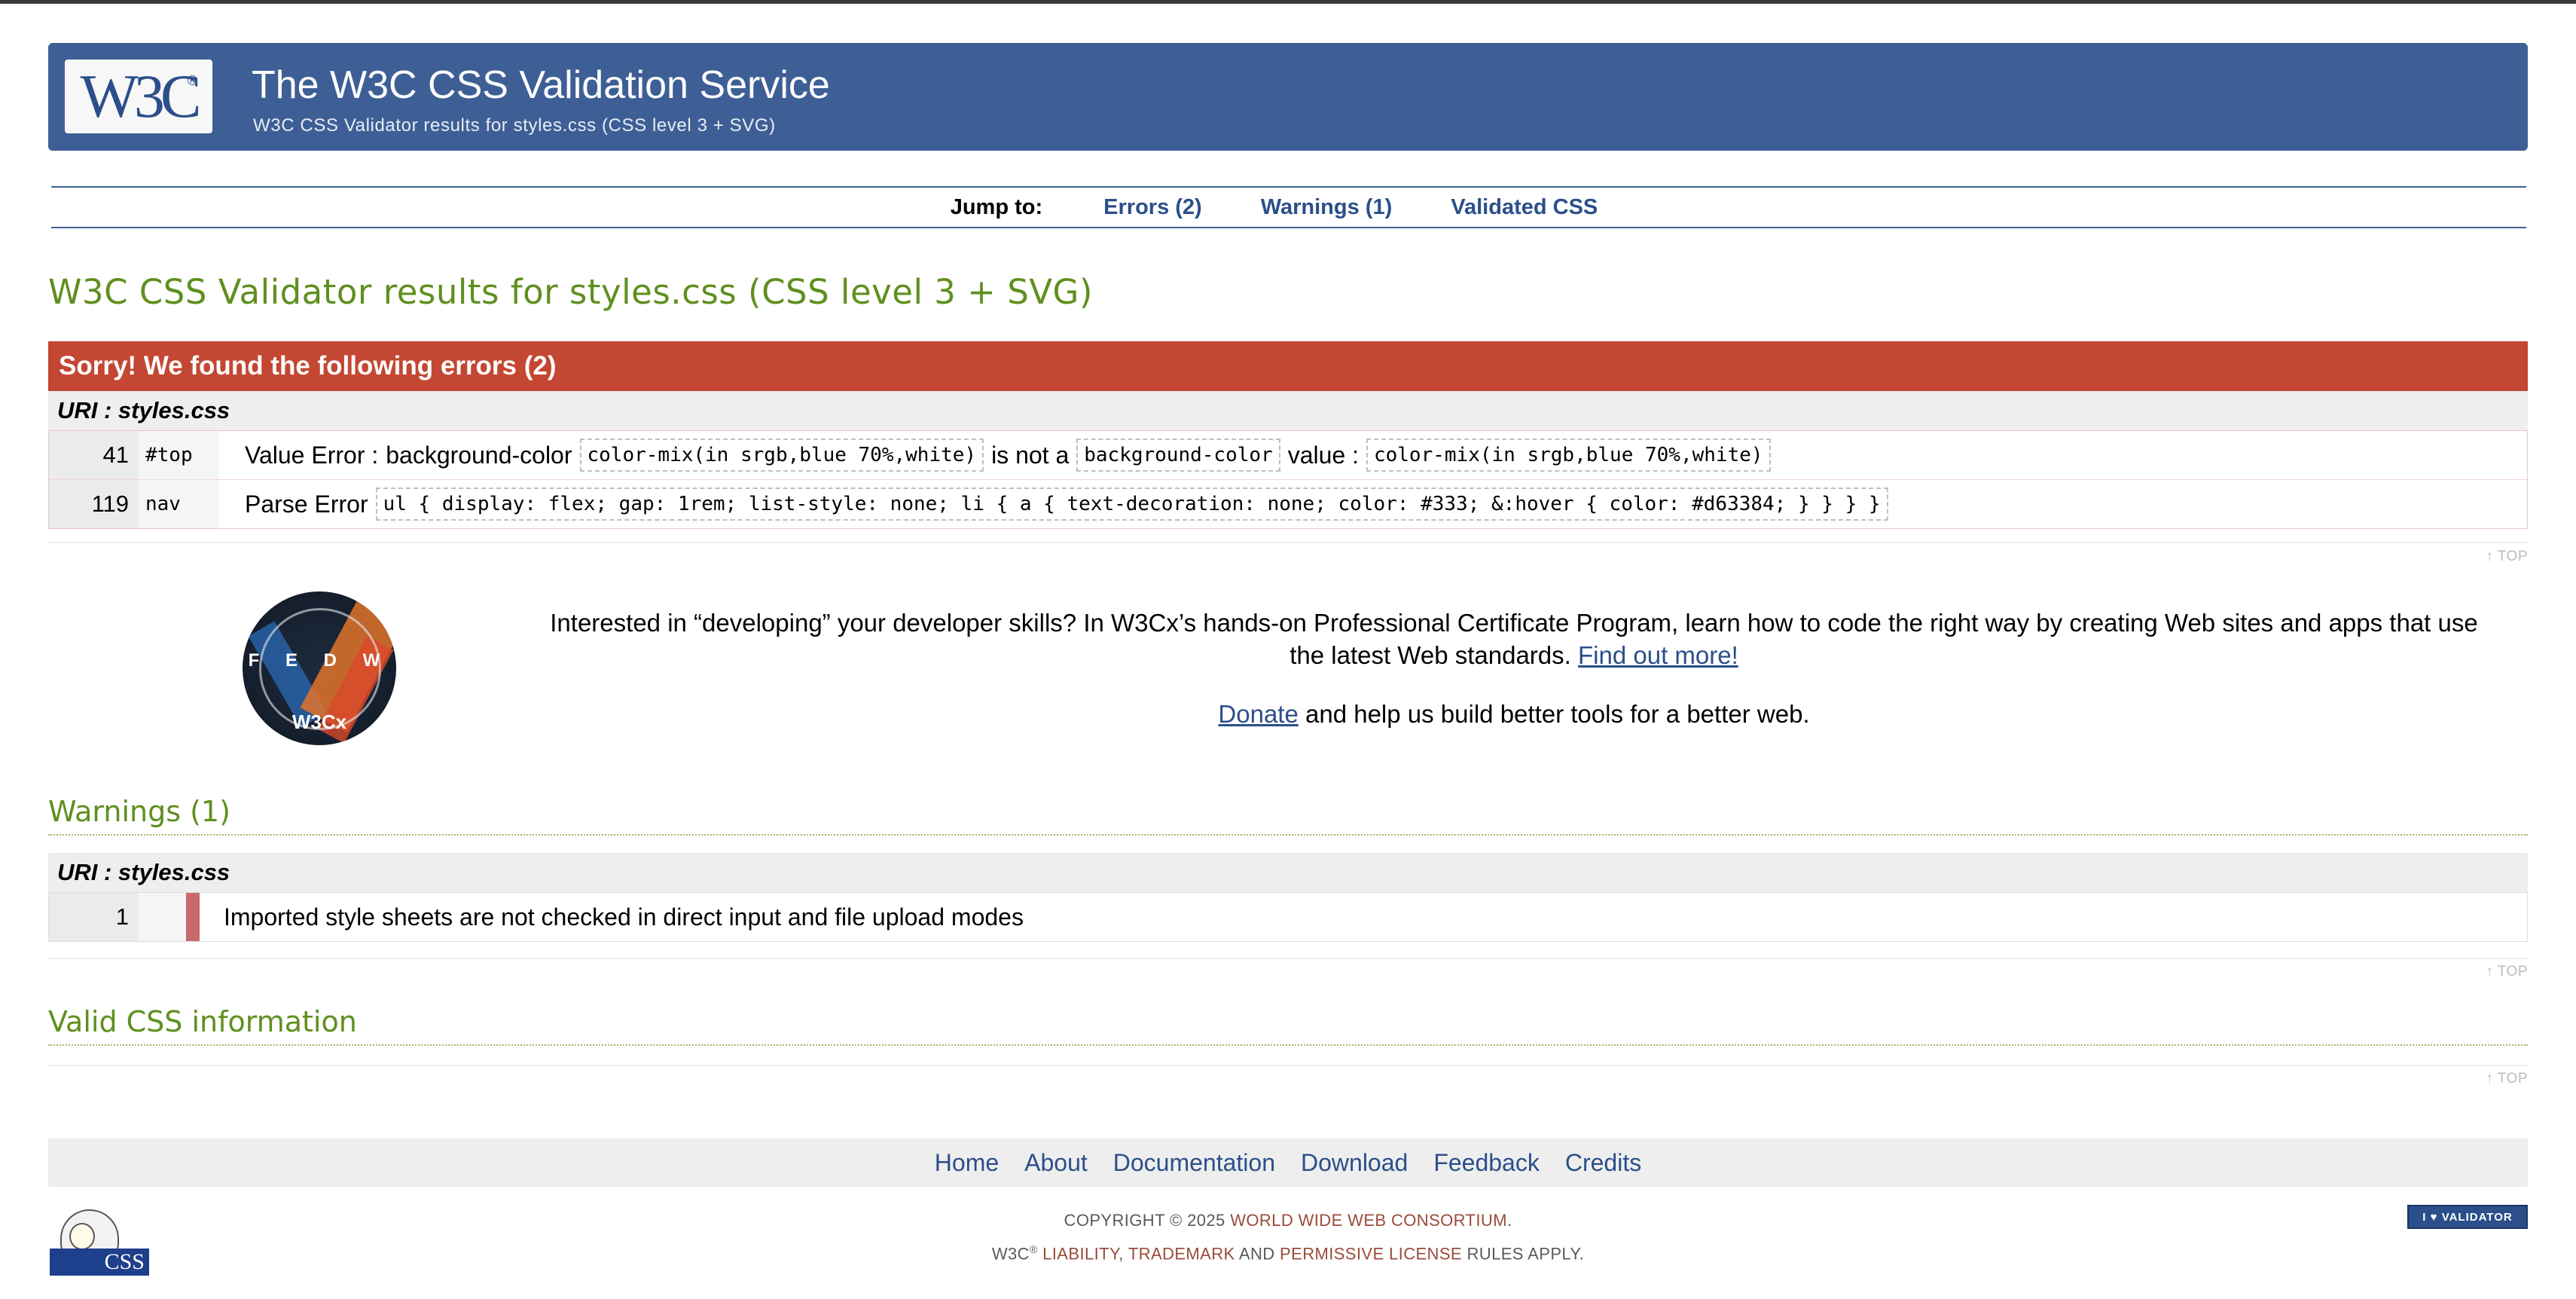 The width and height of the screenshot is (2576, 1299). What do you see at coordinates (1369, 1221) in the screenshot?
I see `w3c-consortium-link: WORLD WIDE WEB CONSORTIUM` at bounding box center [1369, 1221].